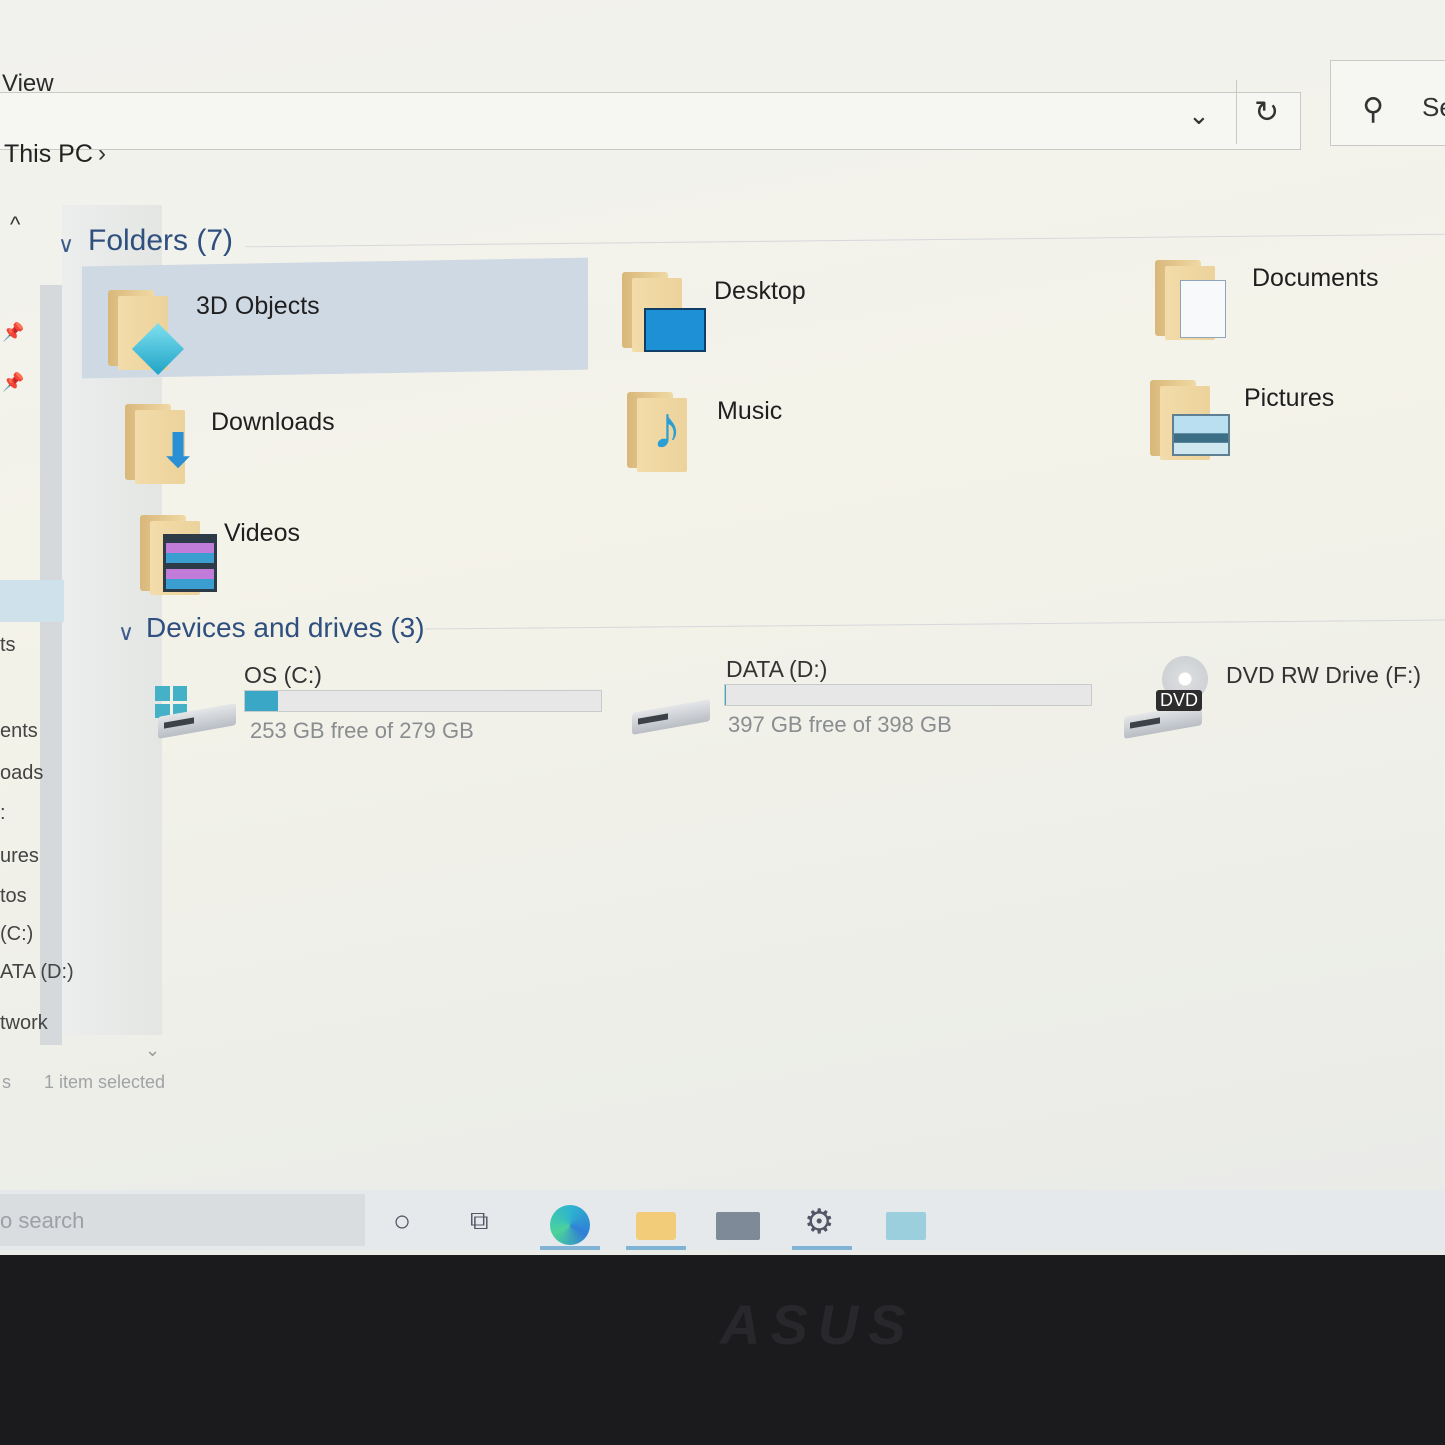 The width and height of the screenshot is (1445, 1445). I want to click on group-header-folders: Folders (7), so click(160, 241).